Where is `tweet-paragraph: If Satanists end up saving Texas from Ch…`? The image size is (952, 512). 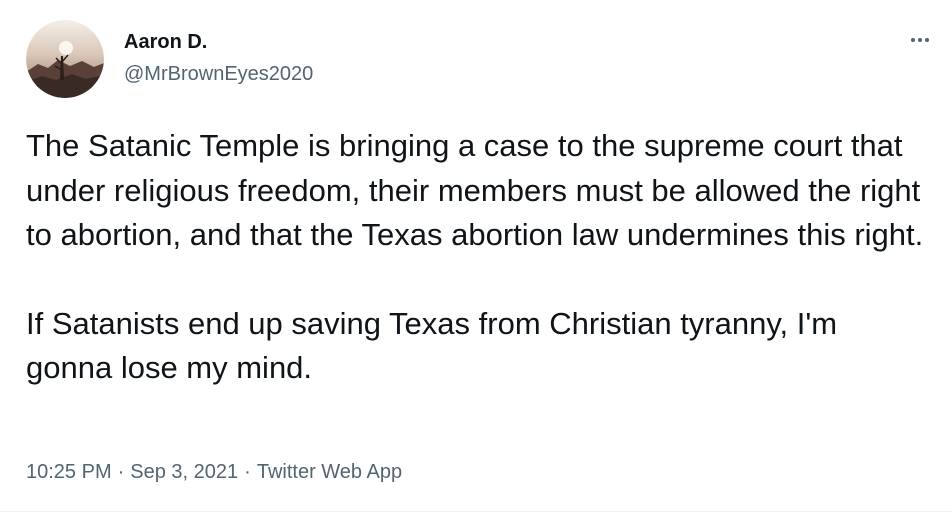 tweet-paragraph: If Satanists end up saving Texas from Ch… is located at coordinates (432, 345).